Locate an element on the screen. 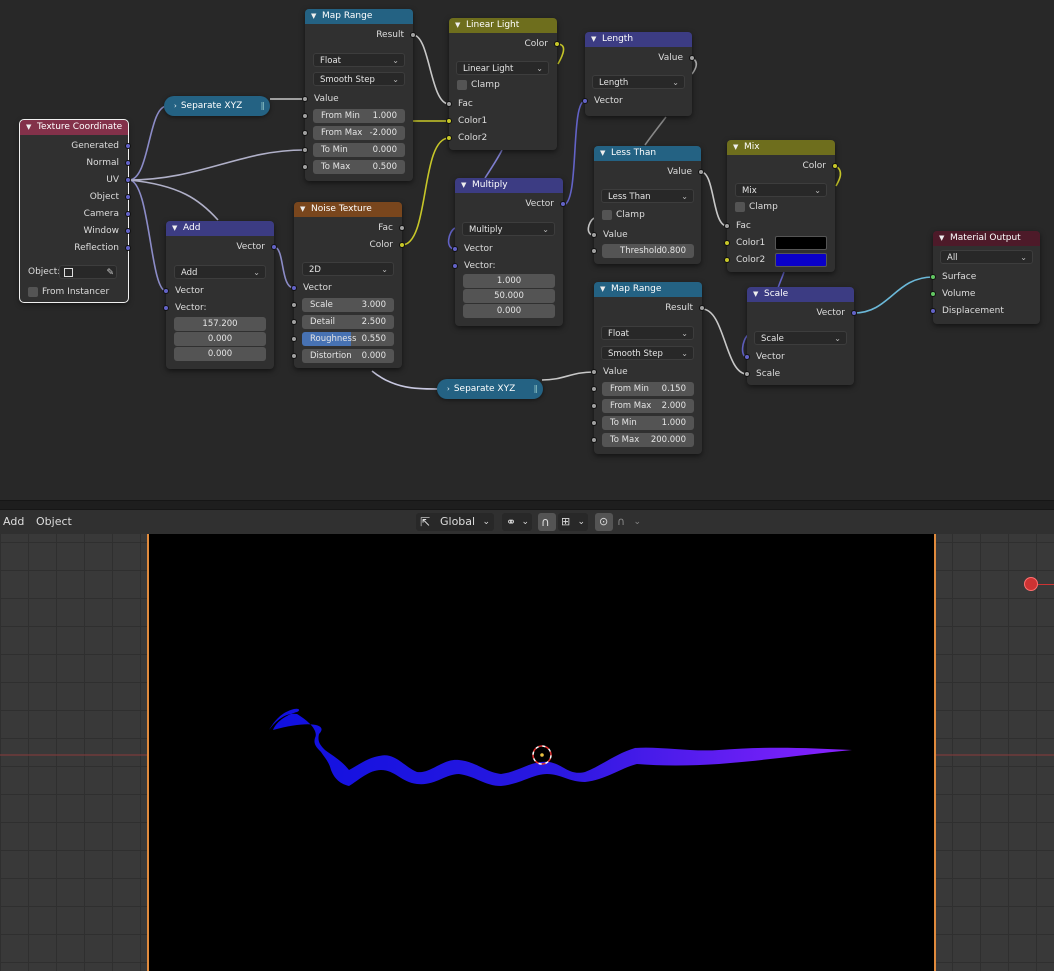 The height and width of the screenshot is (971, 1054). linear-light-header: ▼ Linear Light is located at coordinates (503, 25).